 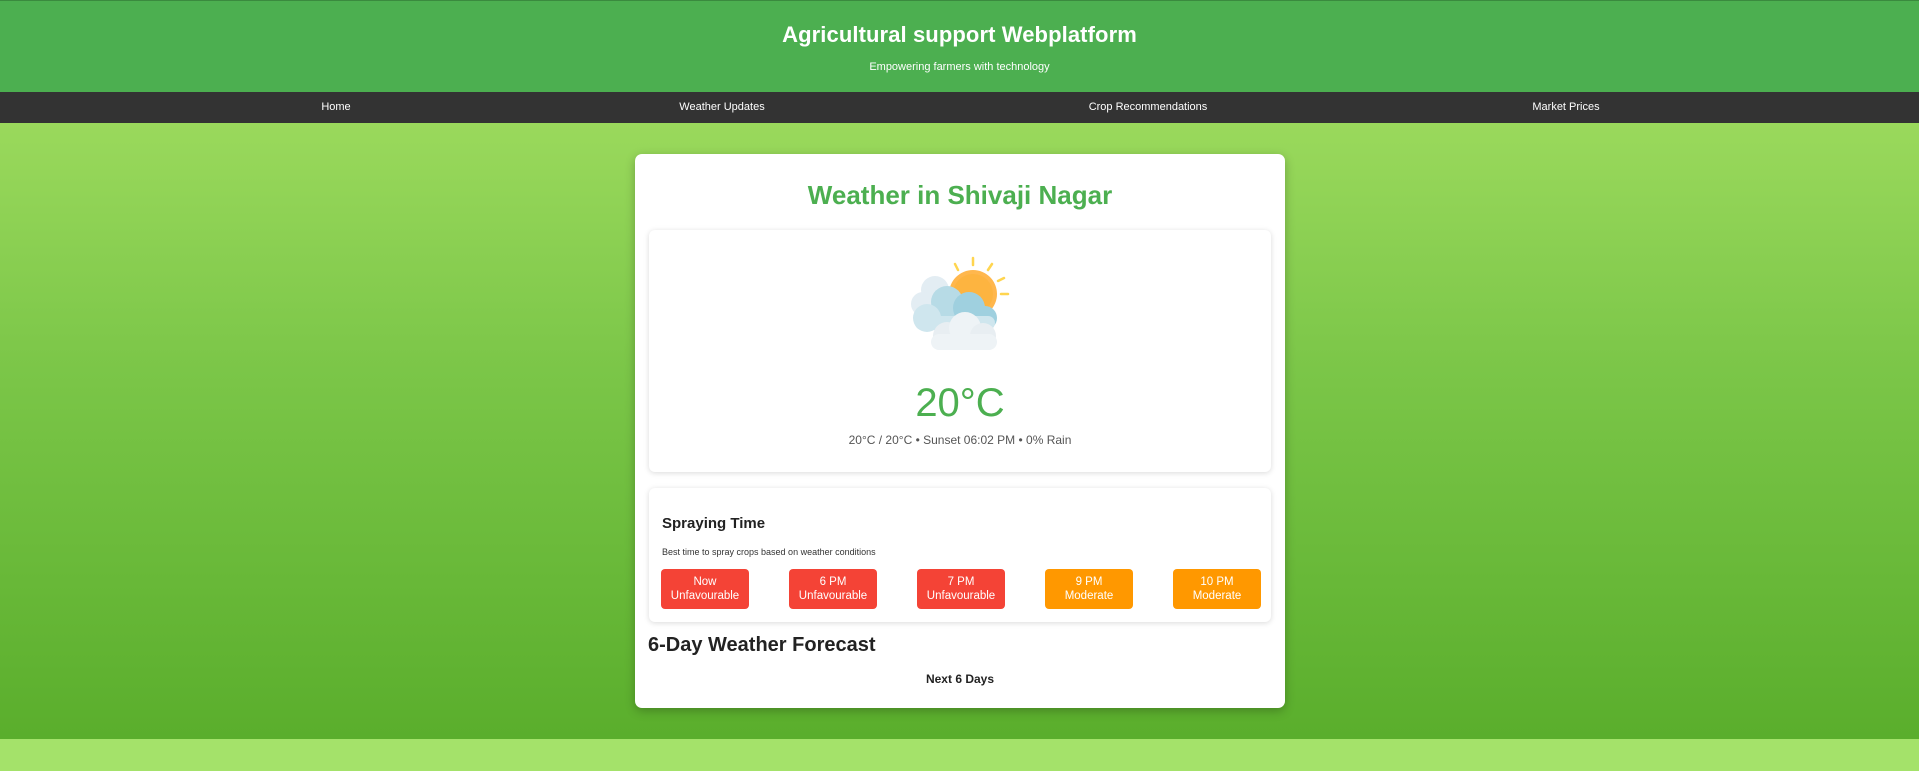 I want to click on weather-title: Weather in Shivaji Nagar, so click(x=960, y=195).